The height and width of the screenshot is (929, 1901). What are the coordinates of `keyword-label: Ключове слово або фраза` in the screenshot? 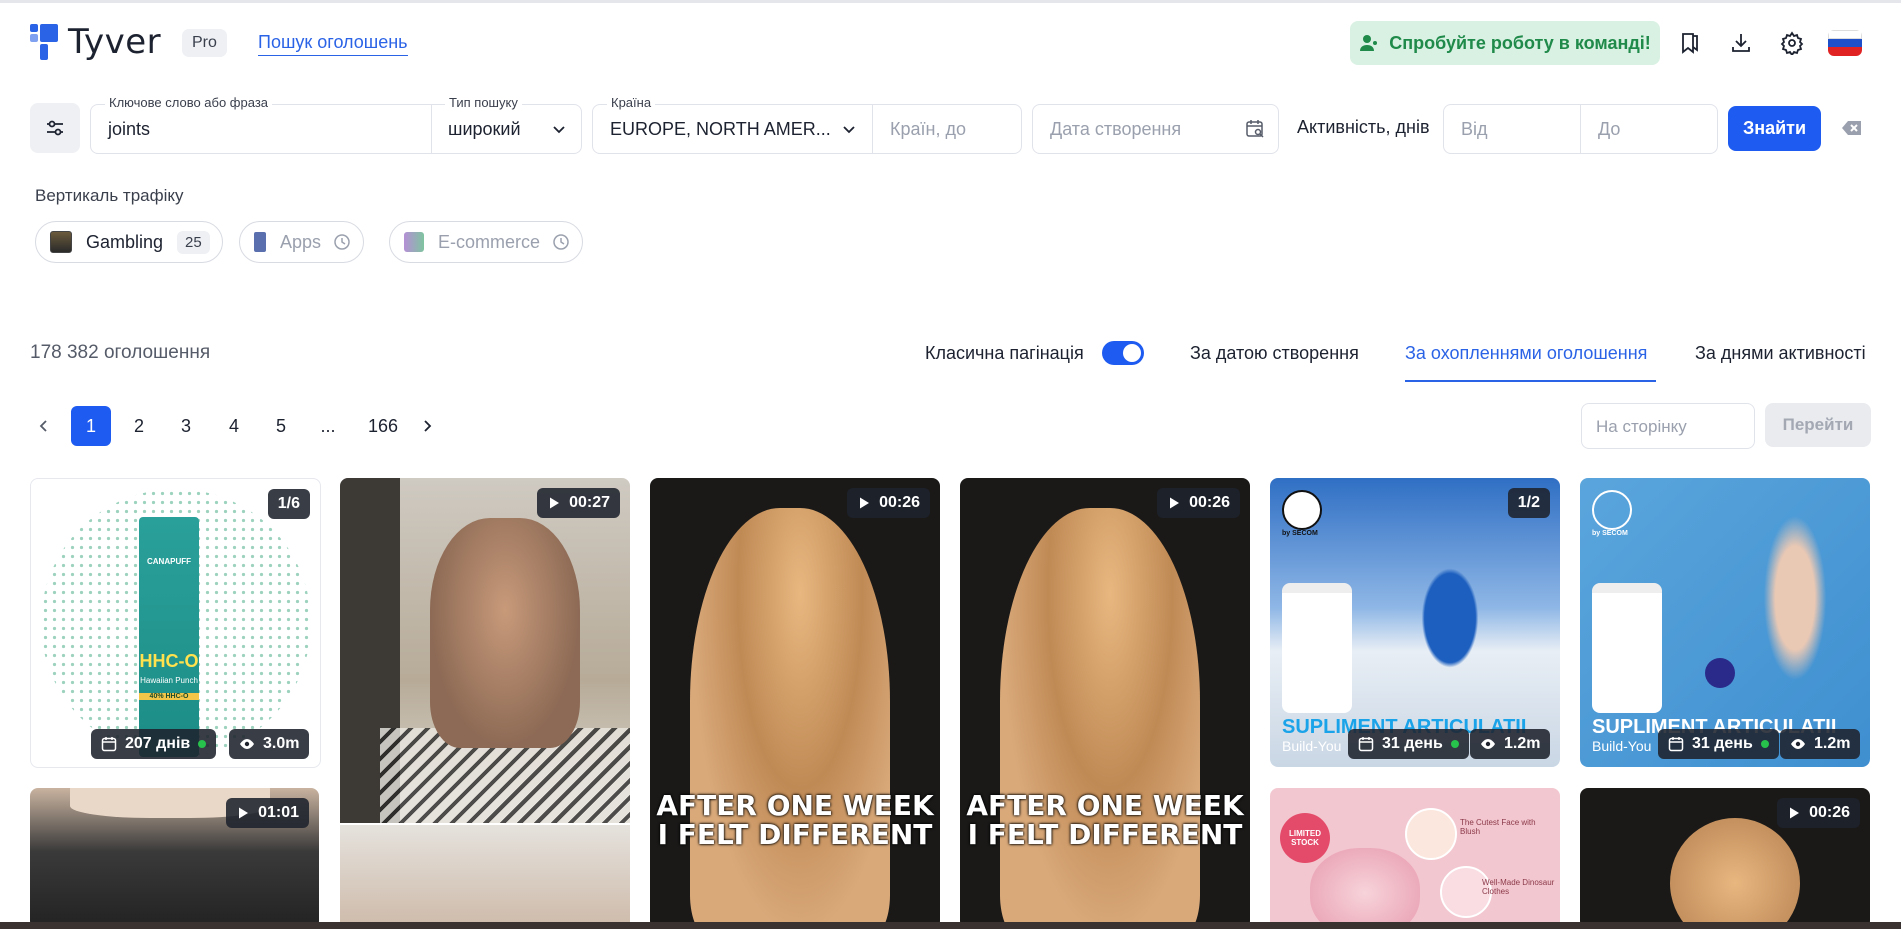 It's located at (189, 102).